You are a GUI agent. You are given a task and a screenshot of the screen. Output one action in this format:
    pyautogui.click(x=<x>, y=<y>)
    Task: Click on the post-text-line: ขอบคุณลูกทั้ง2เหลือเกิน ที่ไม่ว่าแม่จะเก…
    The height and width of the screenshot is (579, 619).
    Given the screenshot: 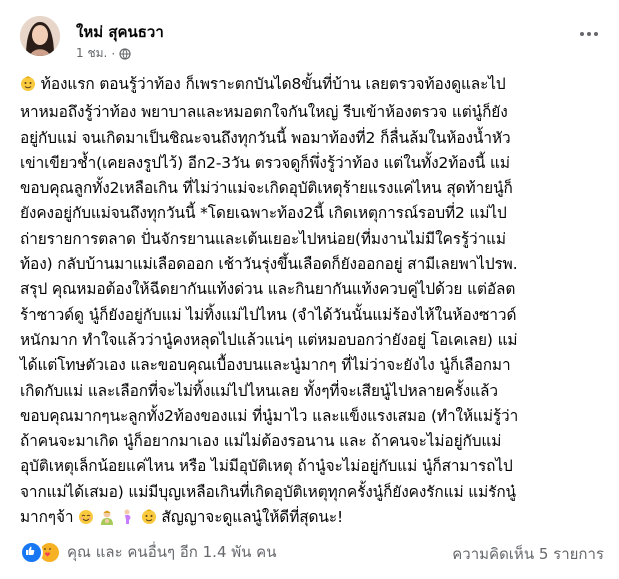 What is the action you would take?
    pyautogui.click(x=266, y=188)
    